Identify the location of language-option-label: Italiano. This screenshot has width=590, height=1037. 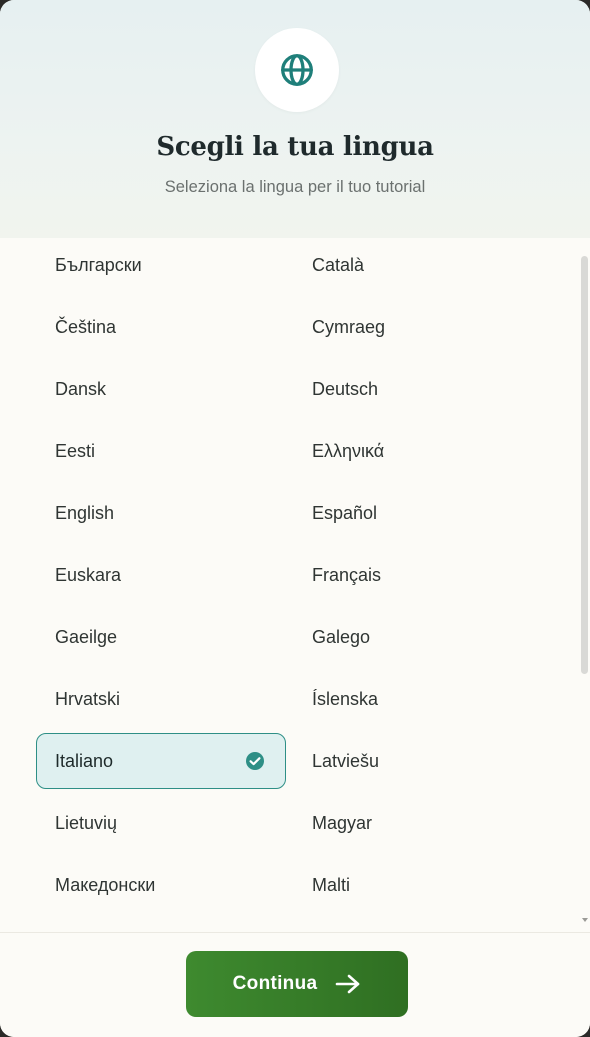
(84, 760).